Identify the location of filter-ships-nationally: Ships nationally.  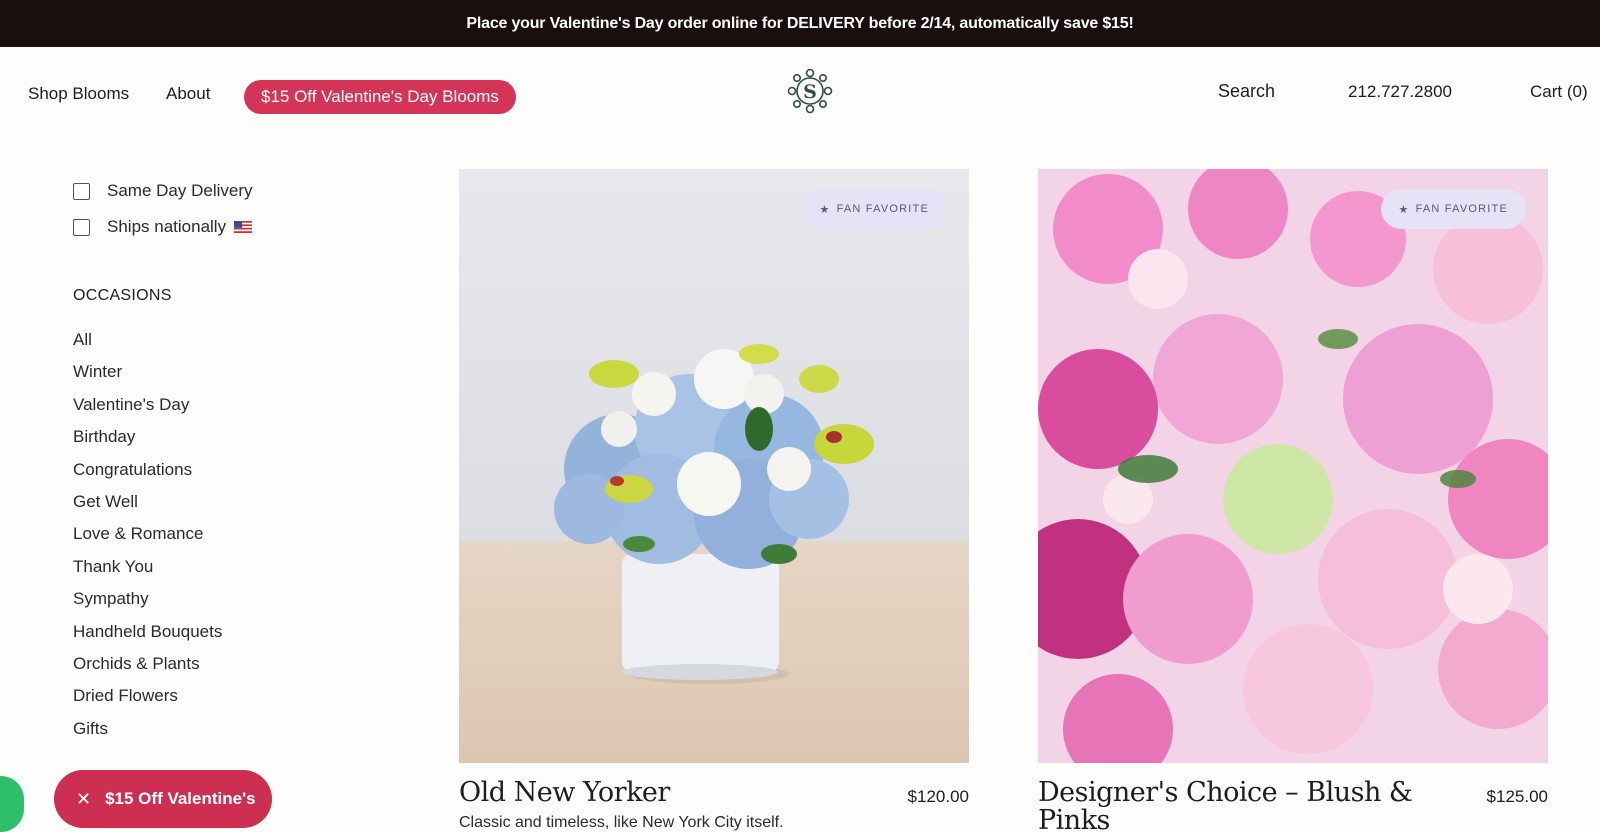
(163, 227).